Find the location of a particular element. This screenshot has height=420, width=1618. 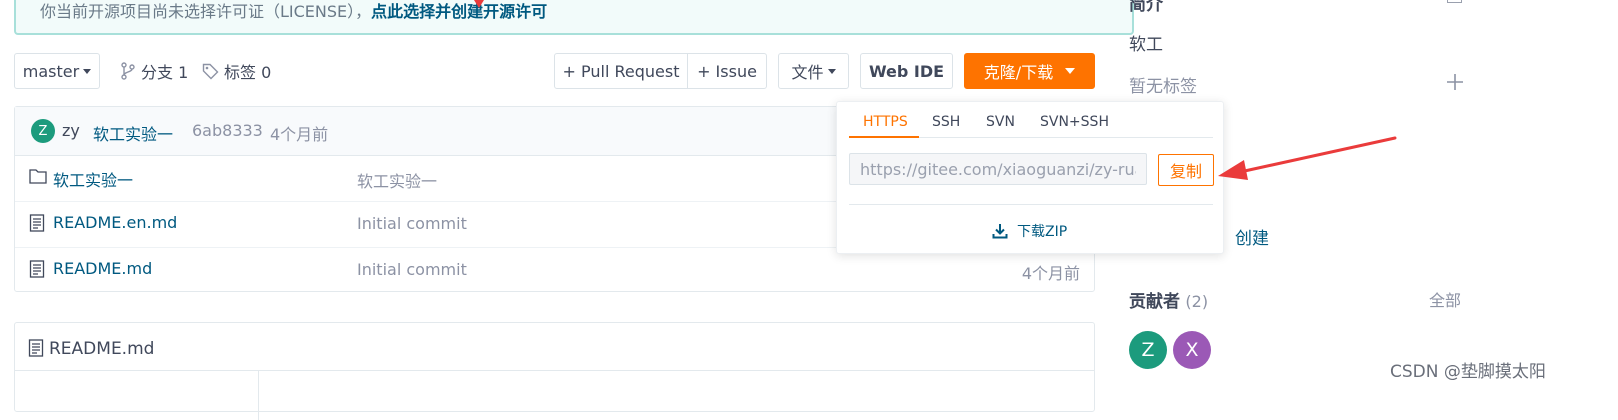

license-banner: 你当前开源项目尚未选择许可证（LICENSE），点此选择并创建开源许可 is located at coordinates (574, 17).